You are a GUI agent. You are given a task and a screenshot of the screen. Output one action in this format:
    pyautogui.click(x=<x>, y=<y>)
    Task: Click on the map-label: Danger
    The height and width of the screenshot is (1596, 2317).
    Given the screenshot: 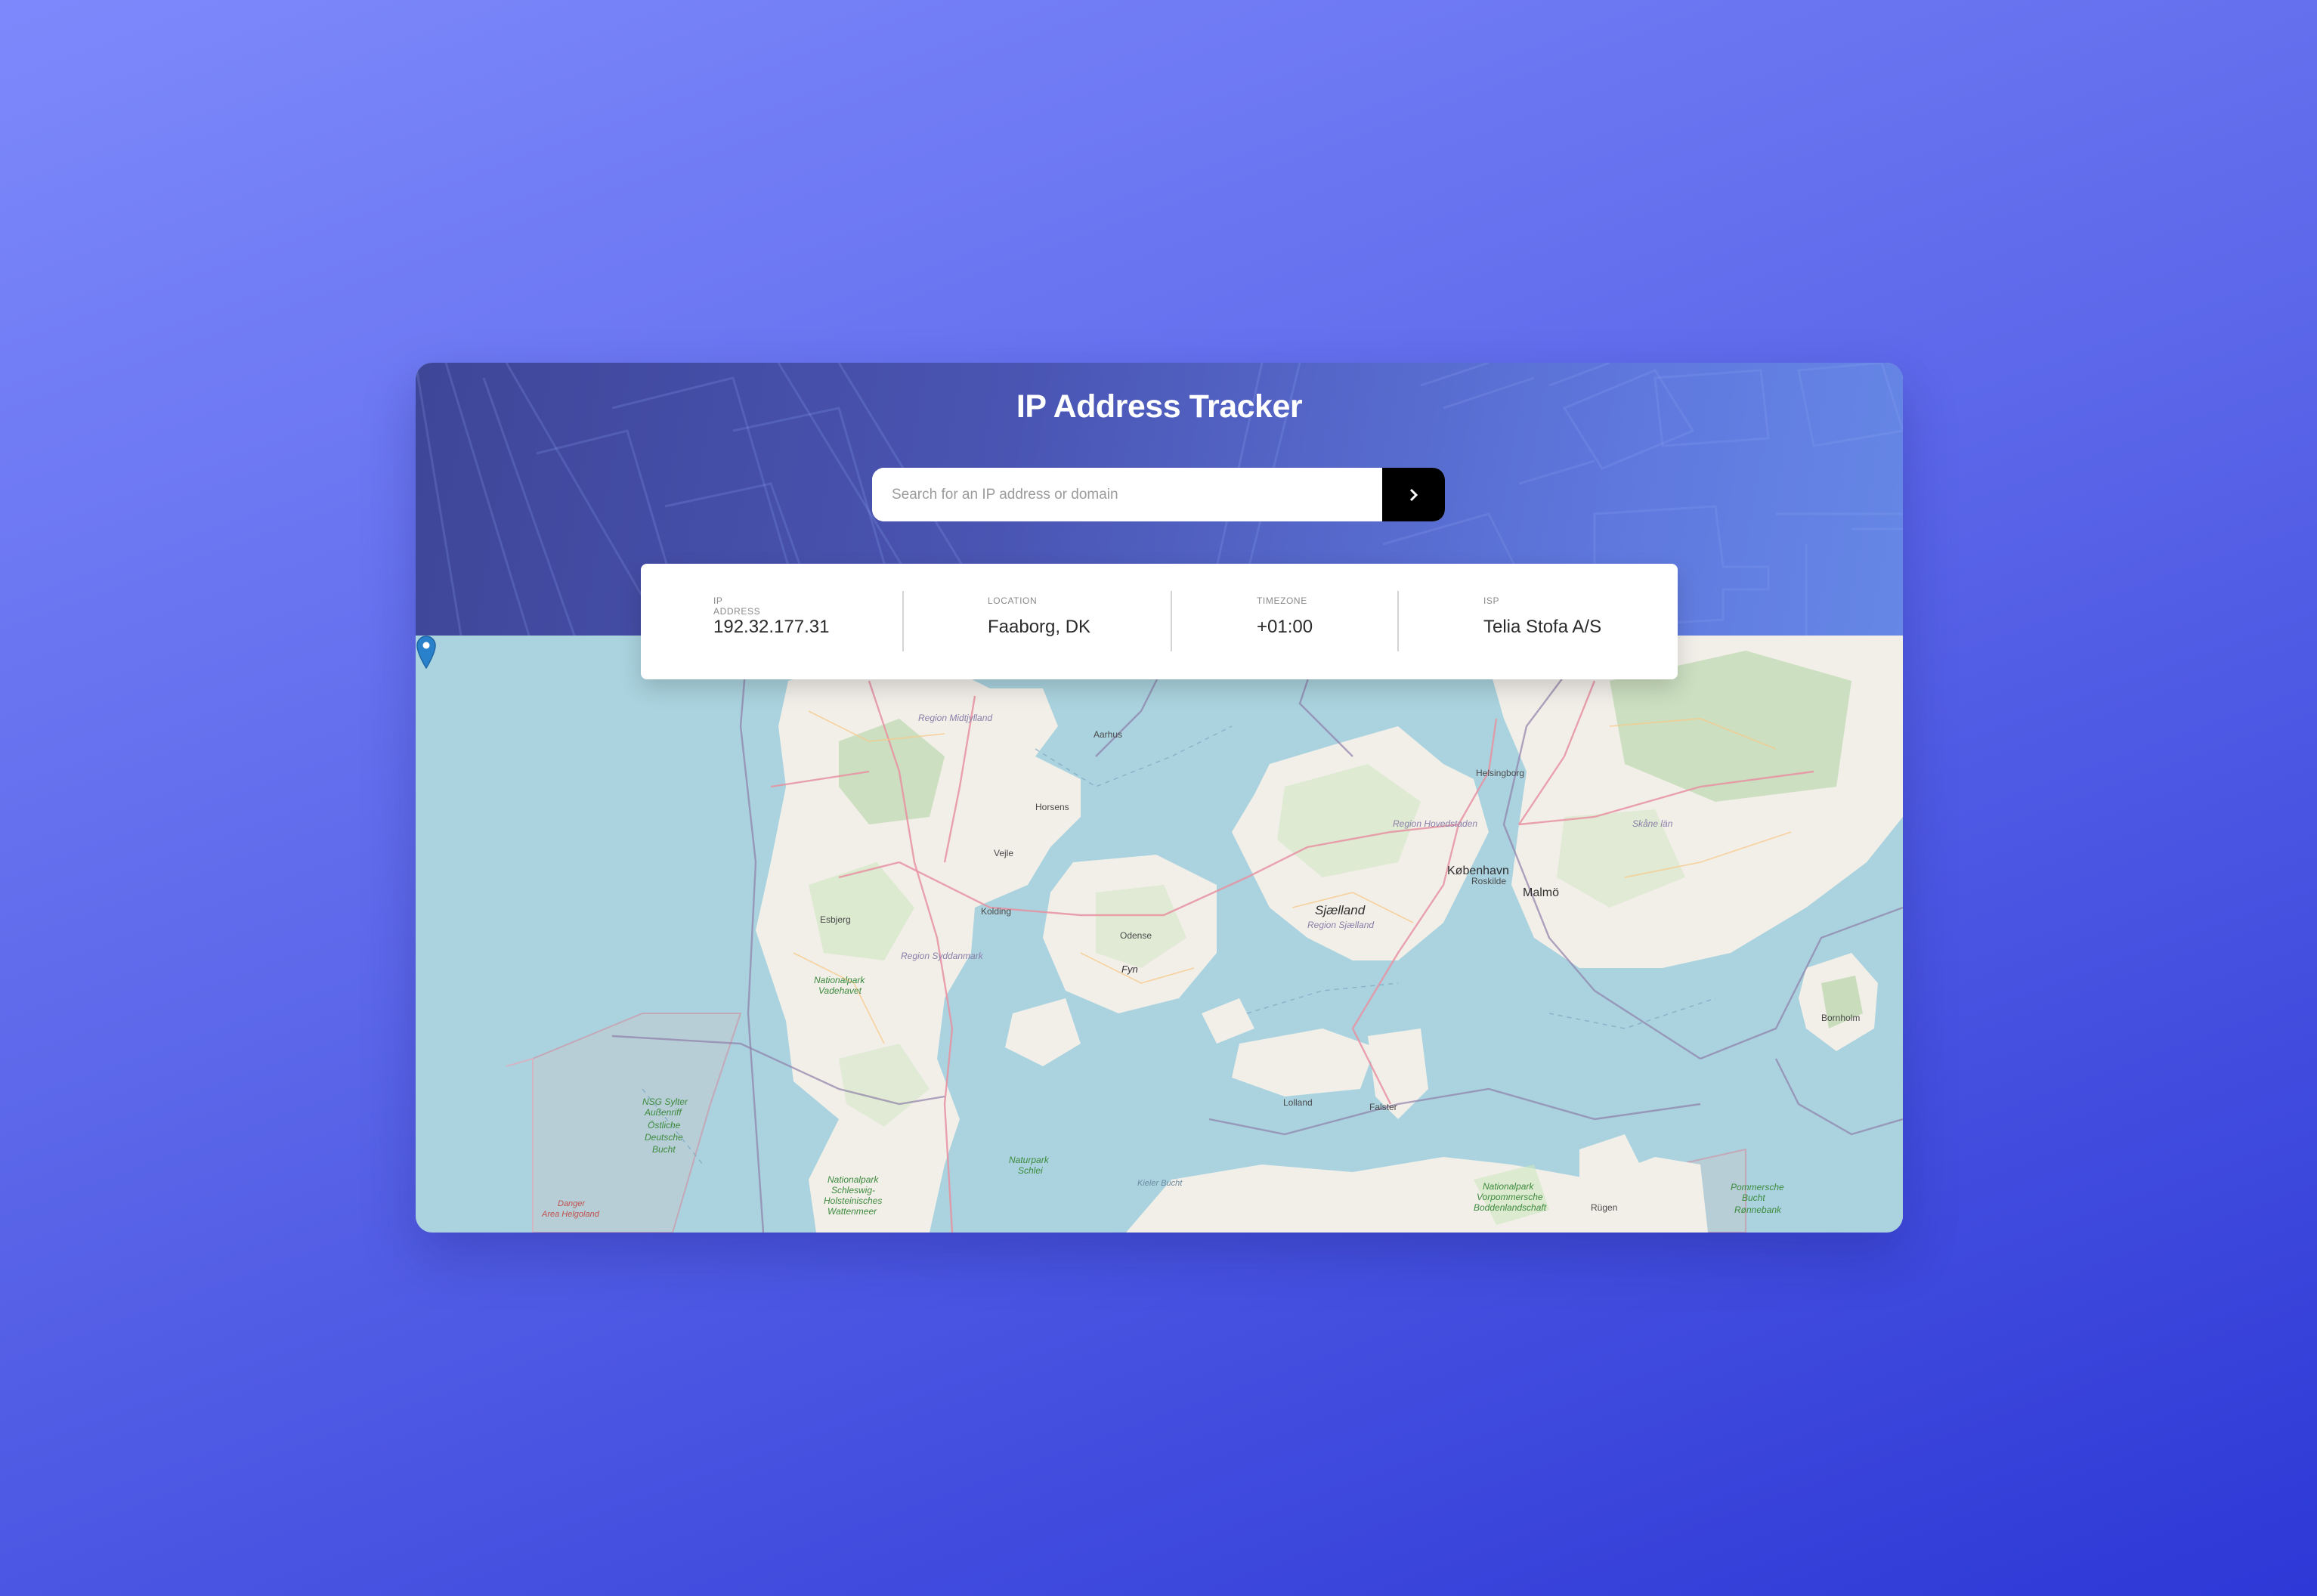 What is the action you would take?
    pyautogui.click(x=572, y=1203)
    